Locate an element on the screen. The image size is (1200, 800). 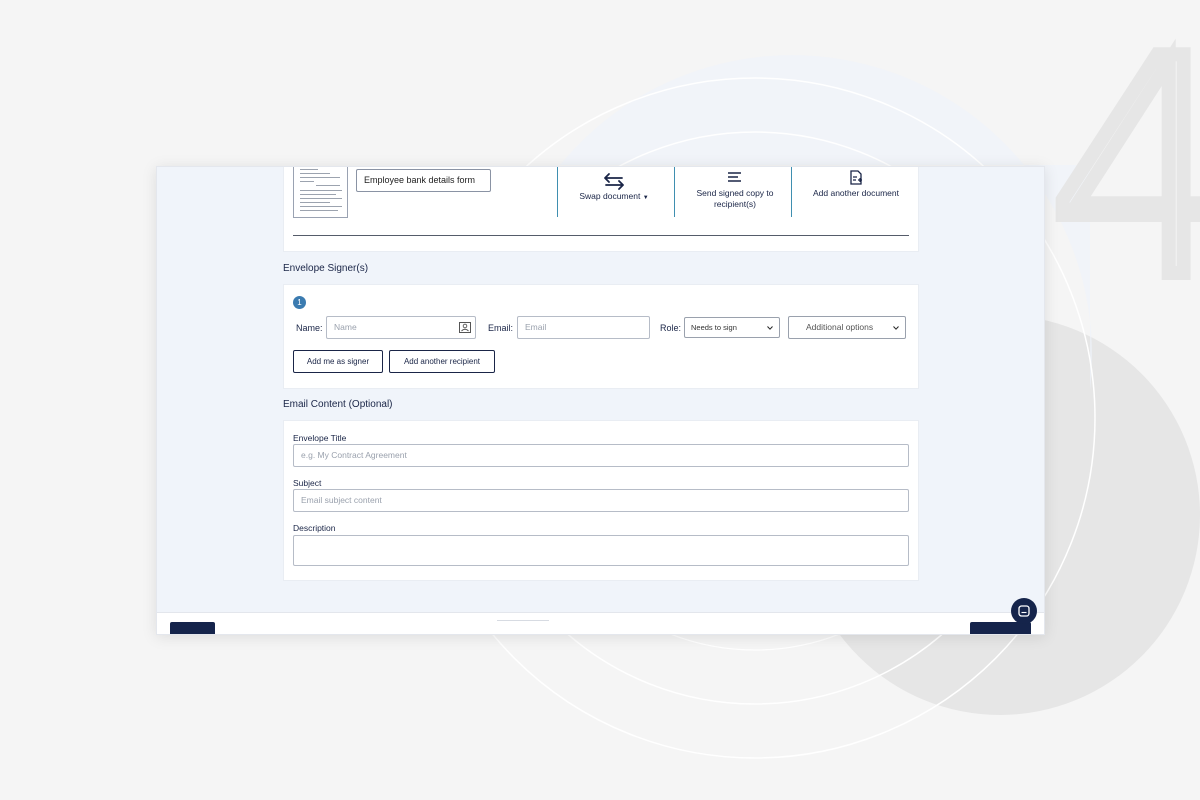
email-content-section-title: Email Content (Optional) is located at coordinates (338, 404).